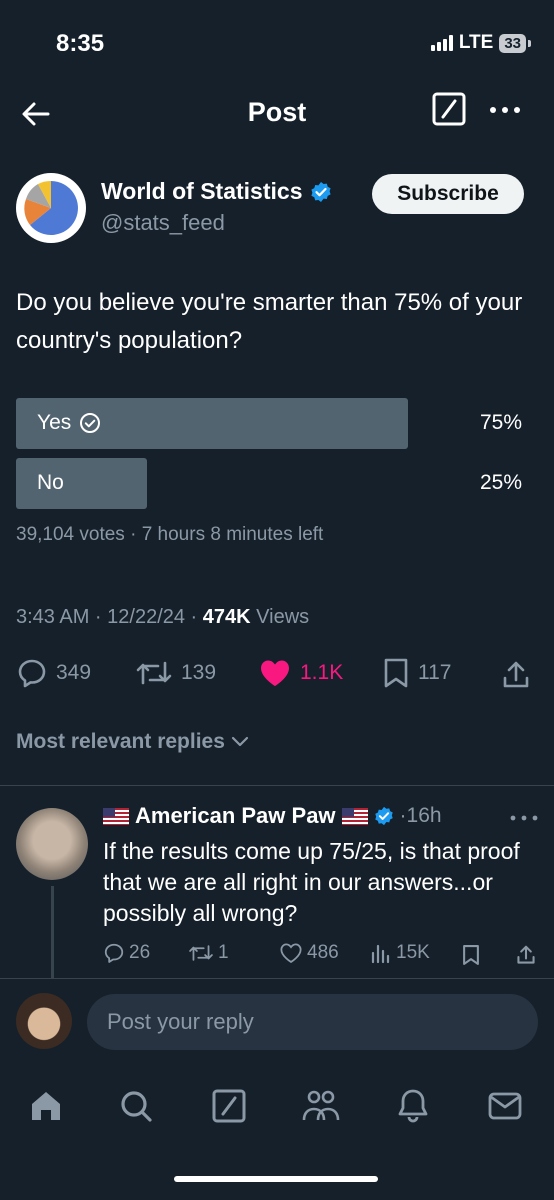 This screenshot has width=554, height=1200. Describe the element at coordinates (524, 818) in the screenshot. I see `reply-more-icon` at that location.